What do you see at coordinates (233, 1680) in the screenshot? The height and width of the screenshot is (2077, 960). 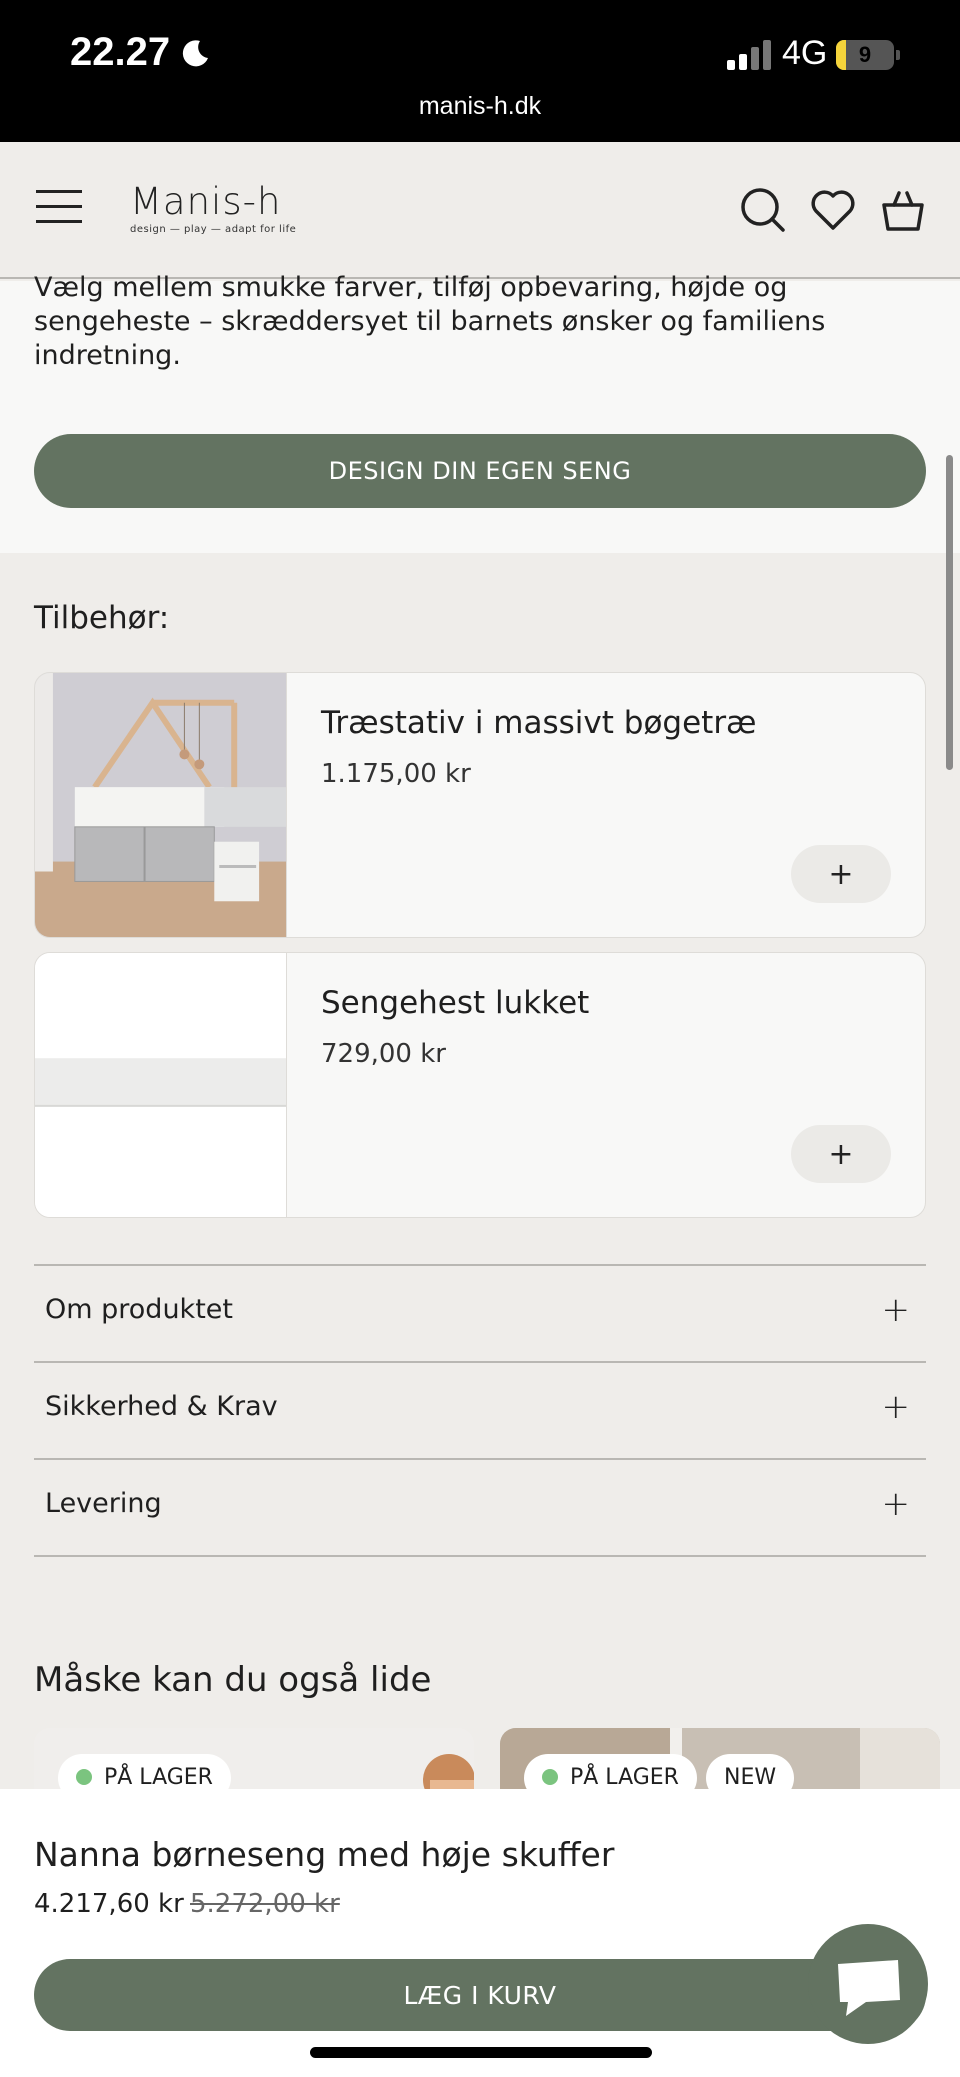 I see `recommendations-title: Måske kan du også lide` at bounding box center [233, 1680].